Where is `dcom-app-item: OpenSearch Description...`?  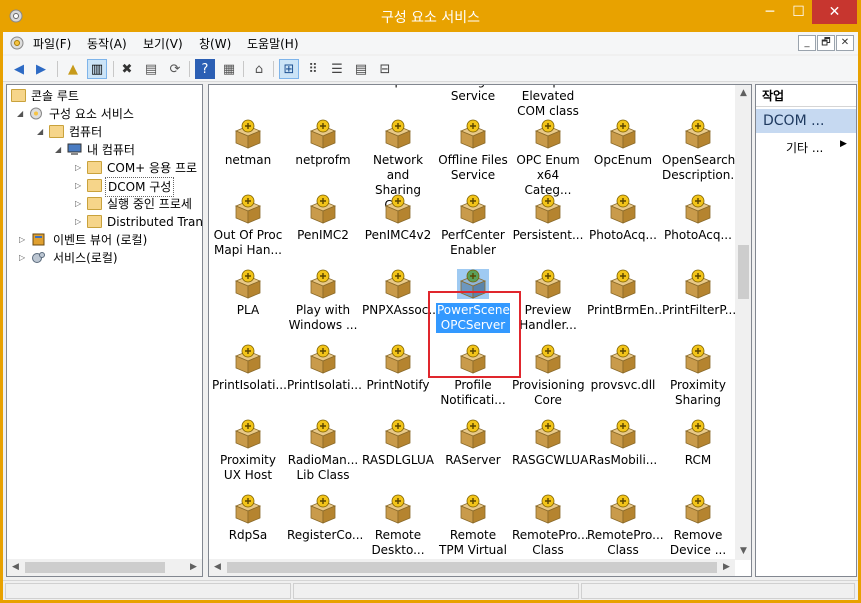
dcom-app-item: OpenSearch Description... is located at coordinates (701, 151).